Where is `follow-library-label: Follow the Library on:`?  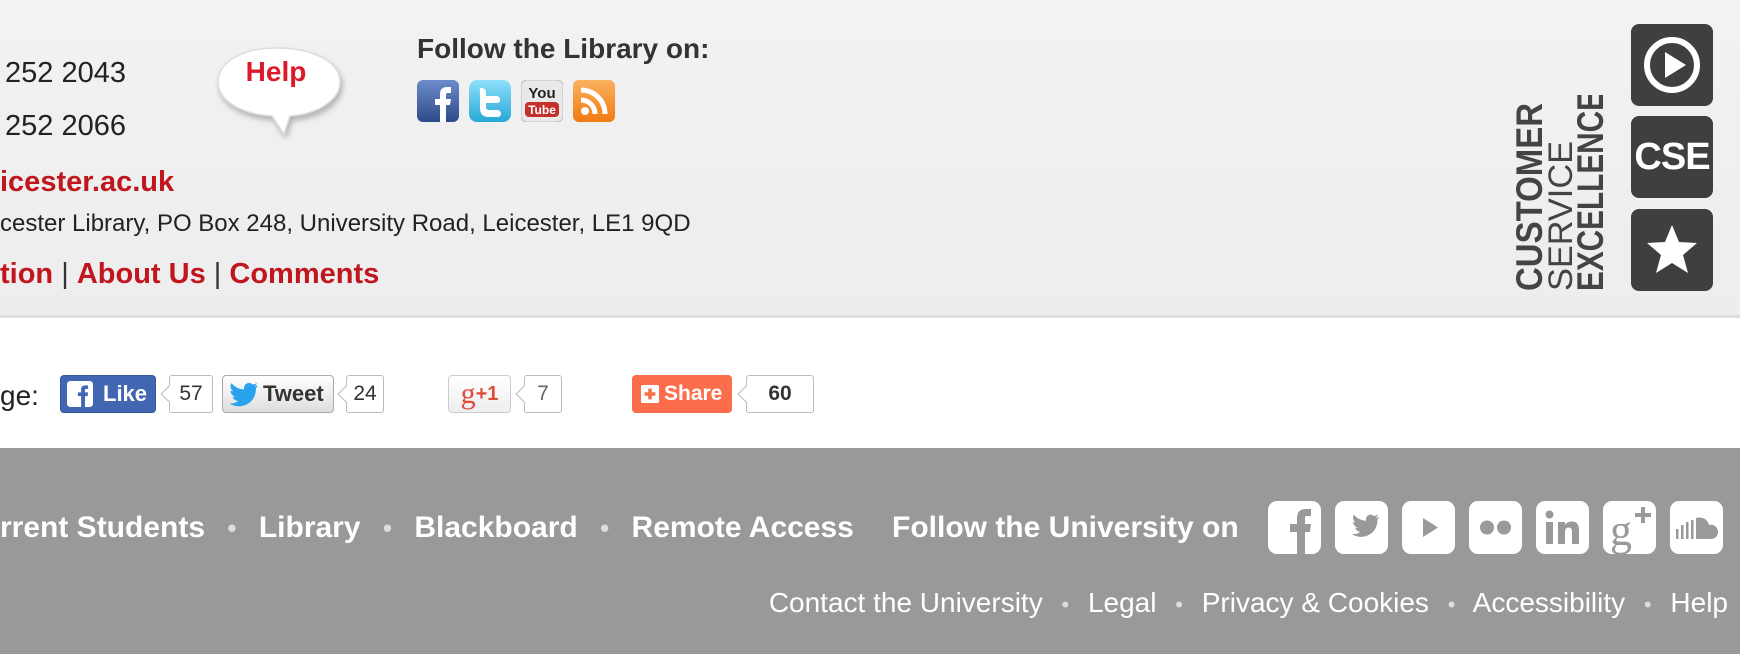 follow-library-label: Follow the Library on: is located at coordinates (563, 48).